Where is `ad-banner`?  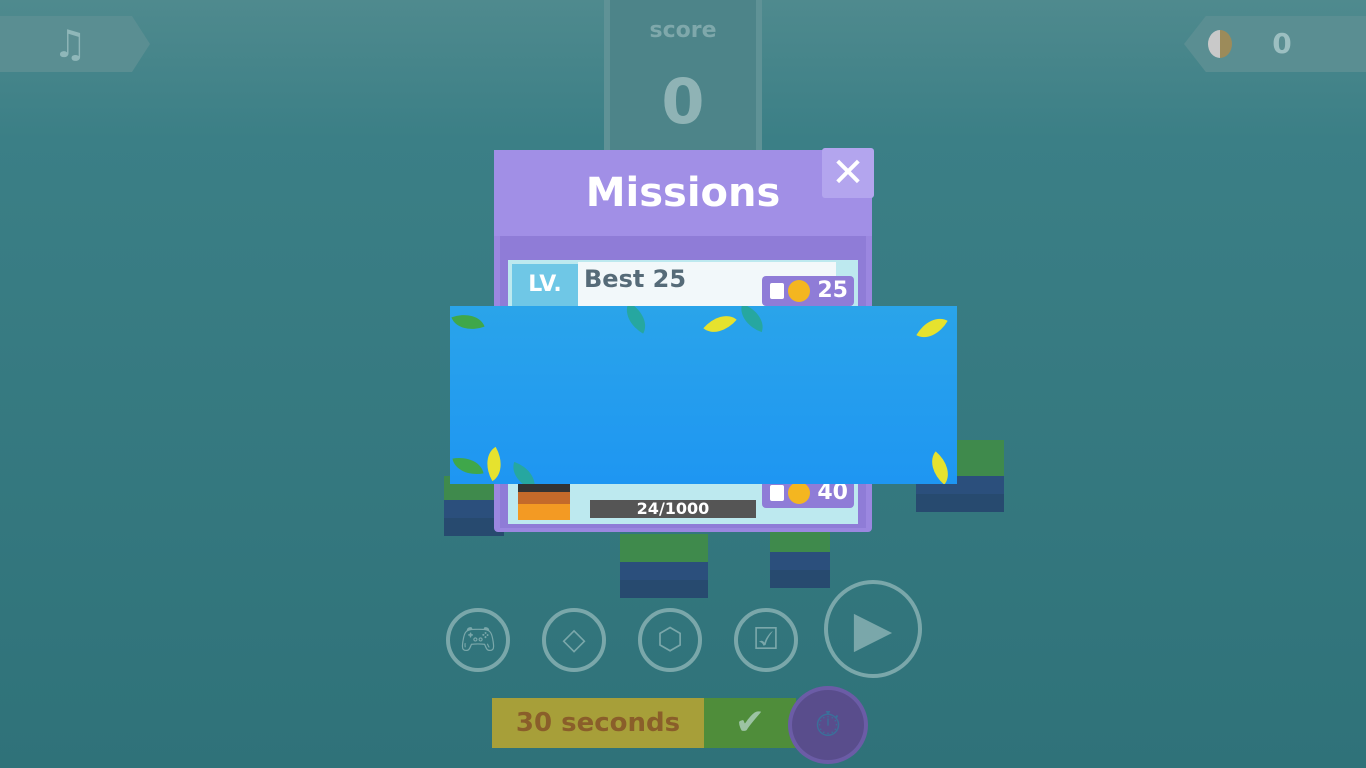 ad-banner is located at coordinates (703, 395).